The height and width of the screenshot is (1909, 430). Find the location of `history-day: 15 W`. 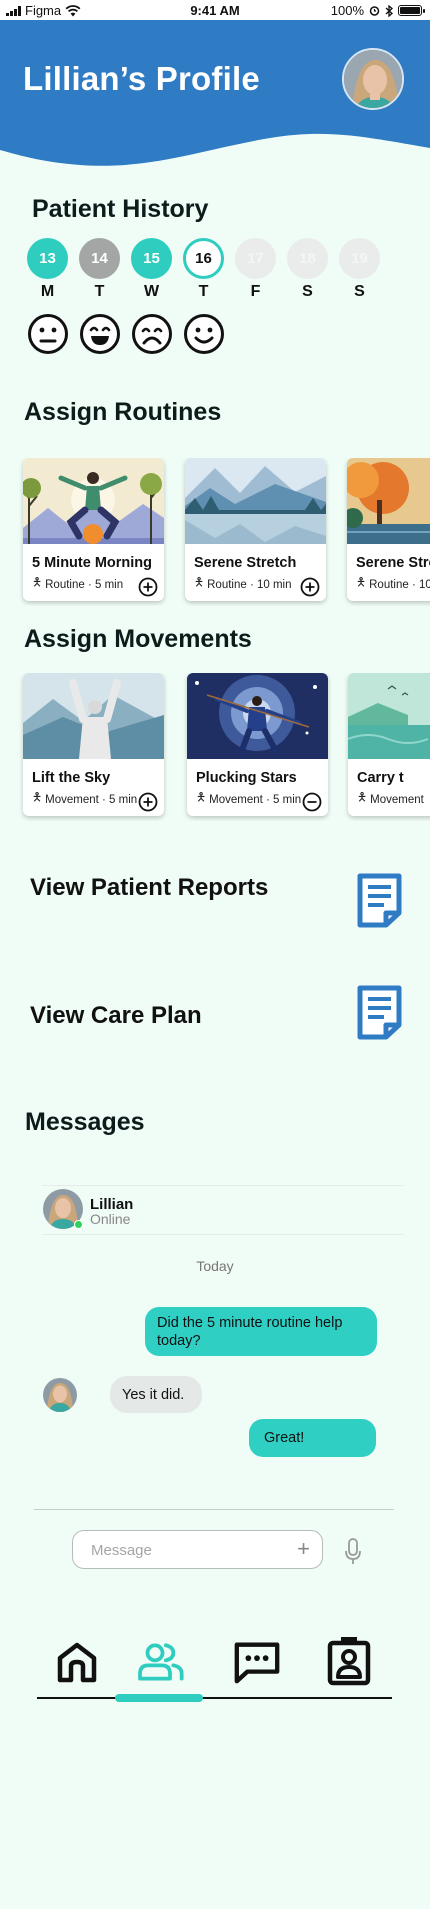

history-day: 15 W is located at coordinates (151, 269).